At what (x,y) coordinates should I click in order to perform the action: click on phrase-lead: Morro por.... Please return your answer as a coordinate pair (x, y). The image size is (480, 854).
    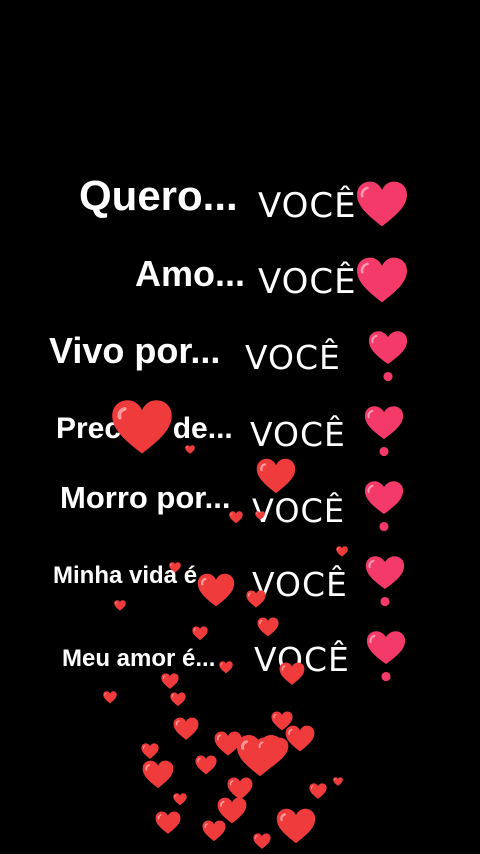
    Looking at the image, I should click on (145, 497).